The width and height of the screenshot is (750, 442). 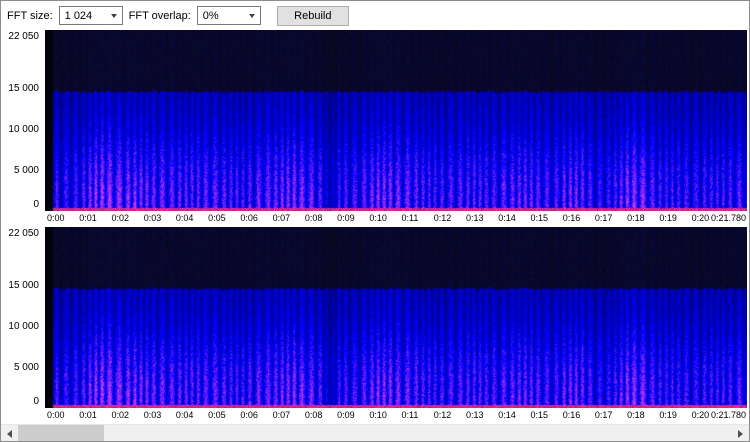 I want to click on horizontal-scrollbar, so click(x=375, y=432).